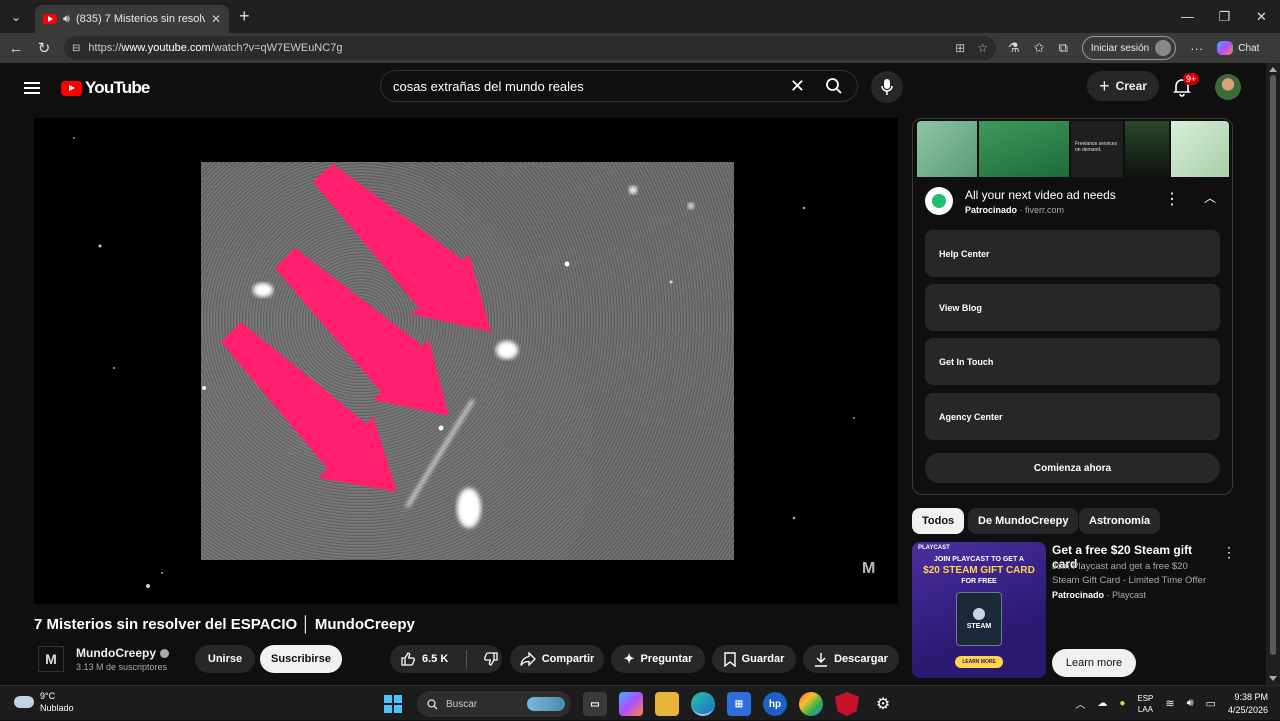  I want to click on chrome-icon, so click(811, 704).